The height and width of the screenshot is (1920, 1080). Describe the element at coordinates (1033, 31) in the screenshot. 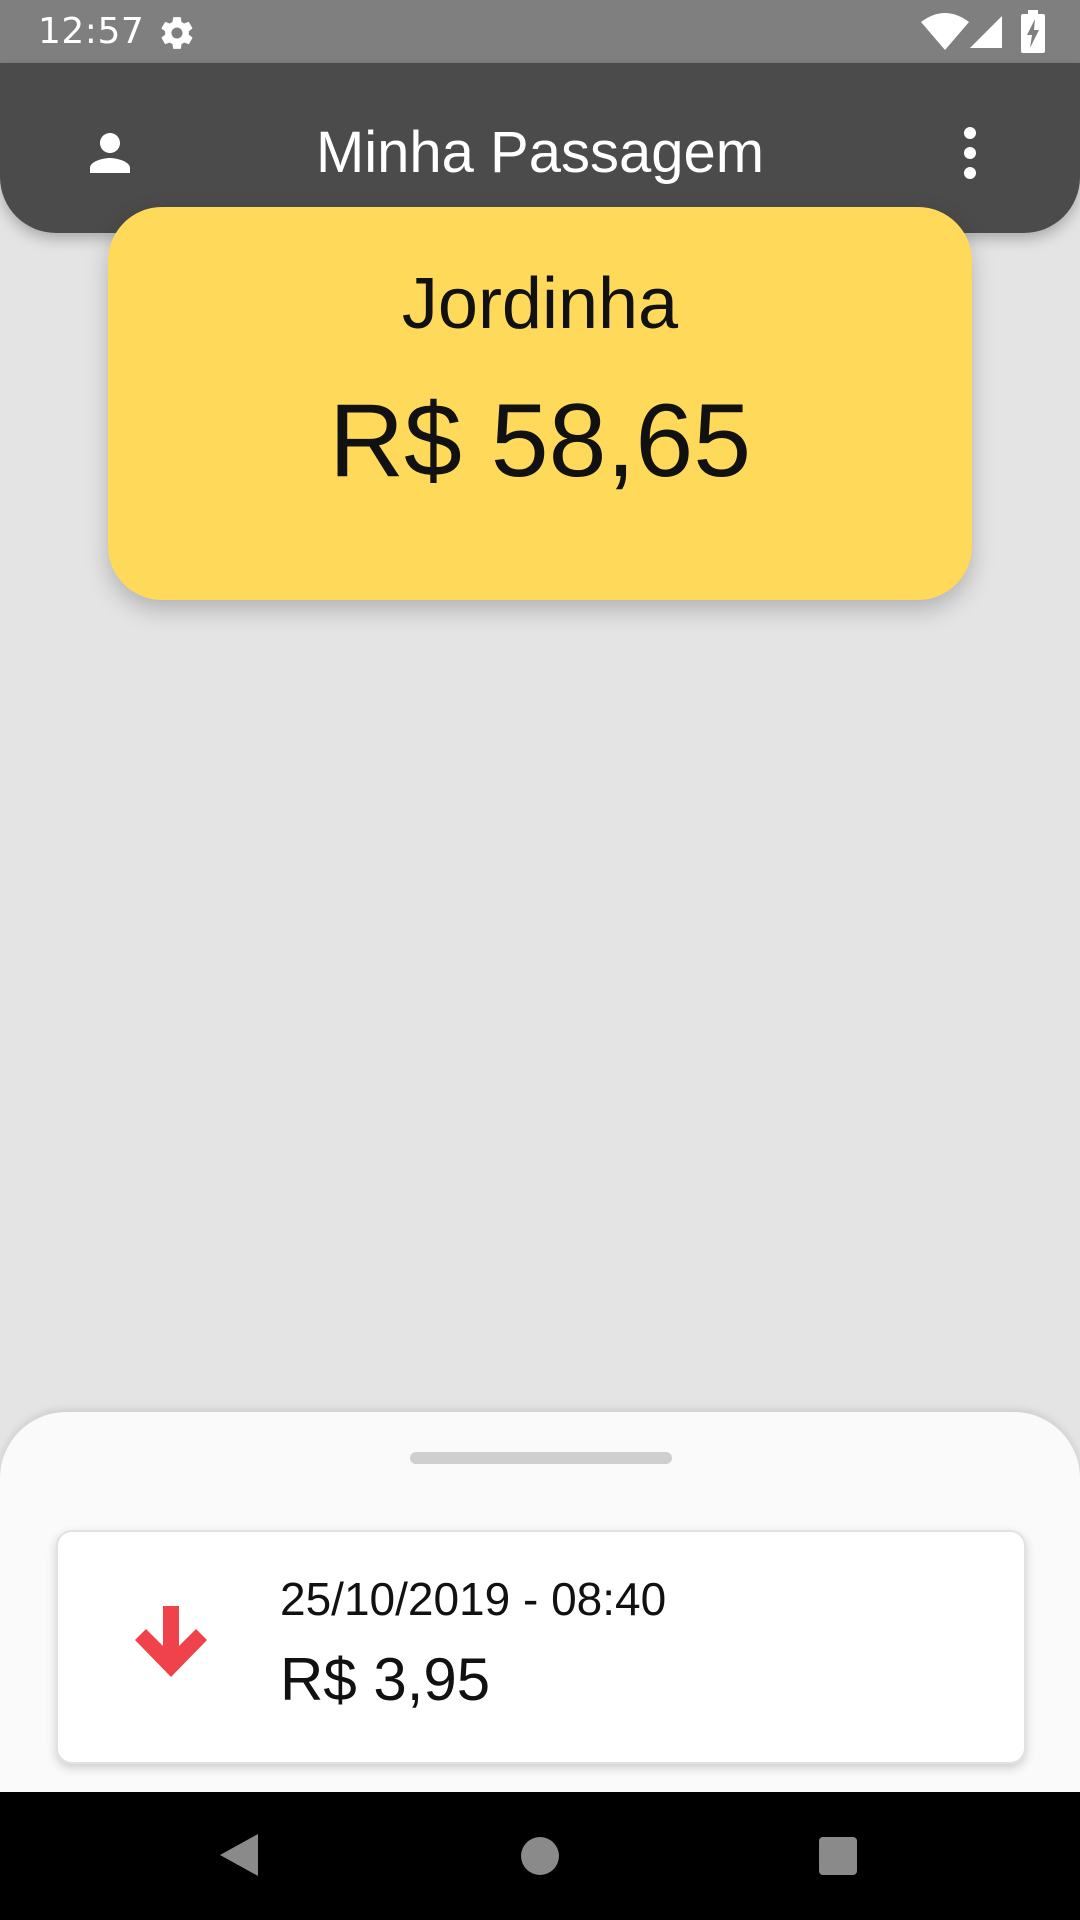

I see `battery-charging-icon` at that location.